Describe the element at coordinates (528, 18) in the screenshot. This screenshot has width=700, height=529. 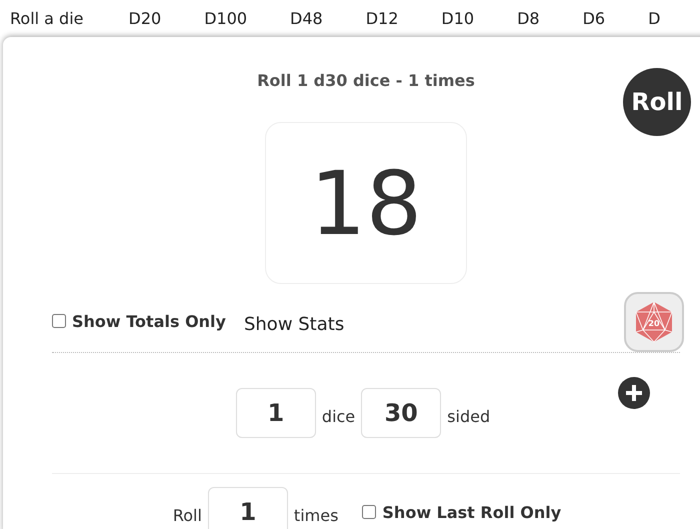
I see `nav-link: D8` at that location.